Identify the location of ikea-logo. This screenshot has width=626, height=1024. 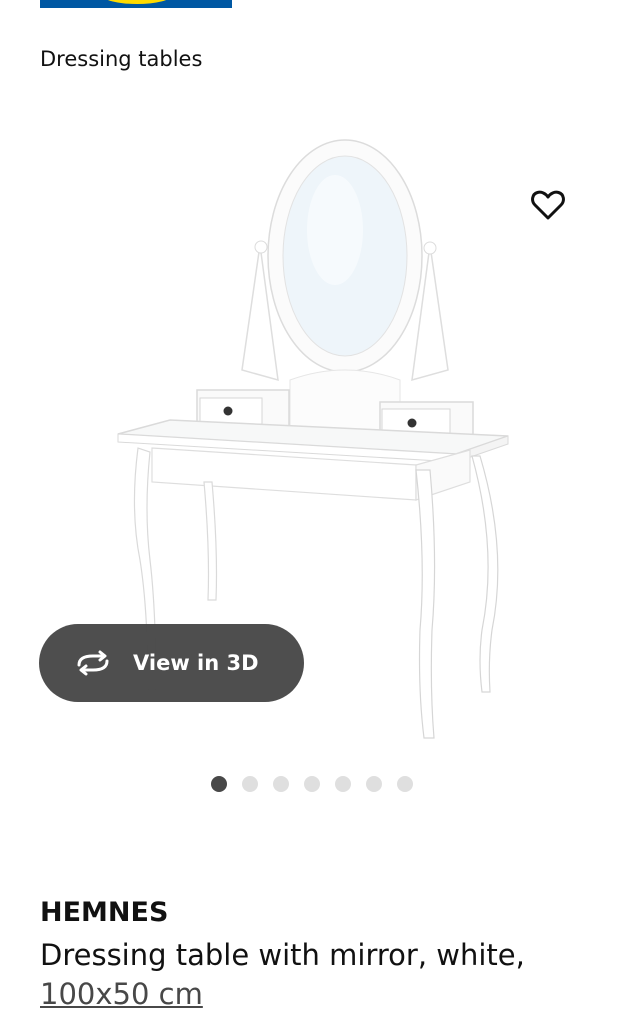
(136, 4).